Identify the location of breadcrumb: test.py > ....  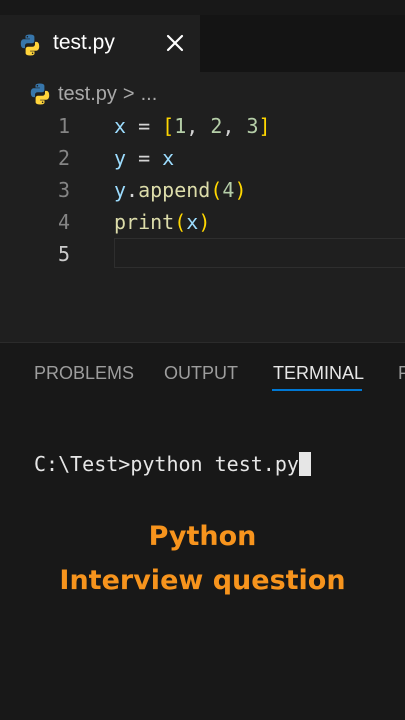
(92, 94).